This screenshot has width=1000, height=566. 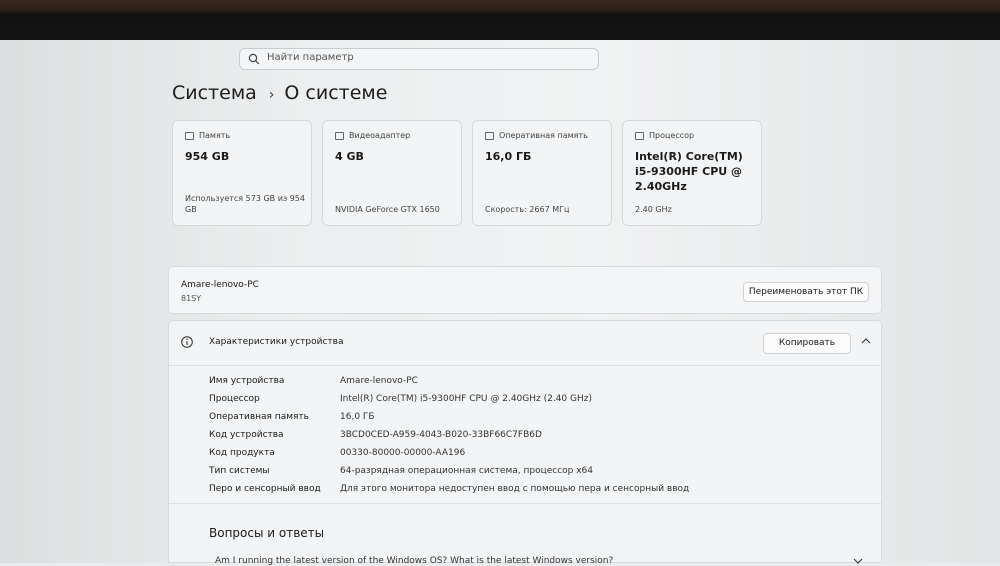 What do you see at coordinates (215, 135) in the screenshot?
I see `card-label: Память` at bounding box center [215, 135].